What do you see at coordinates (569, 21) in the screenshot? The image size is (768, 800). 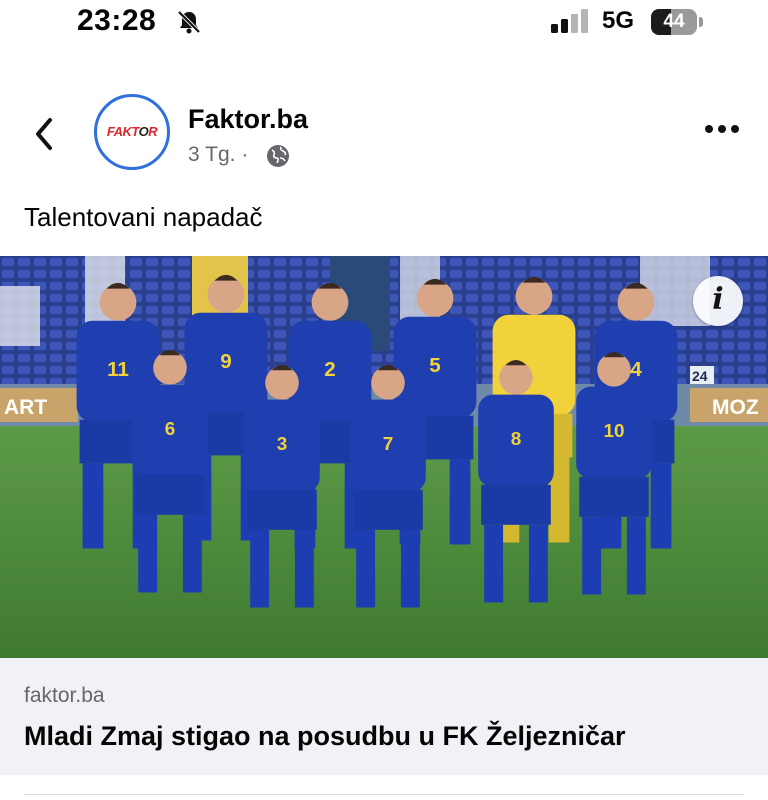 I see `signal-icon` at bounding box center [569, 21].